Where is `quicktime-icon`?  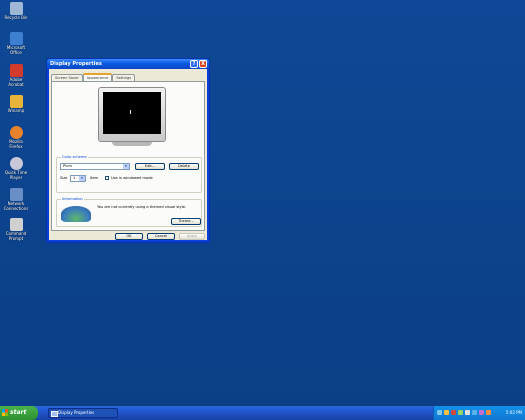 quicktime-icon is located at coordinates (16, 163).